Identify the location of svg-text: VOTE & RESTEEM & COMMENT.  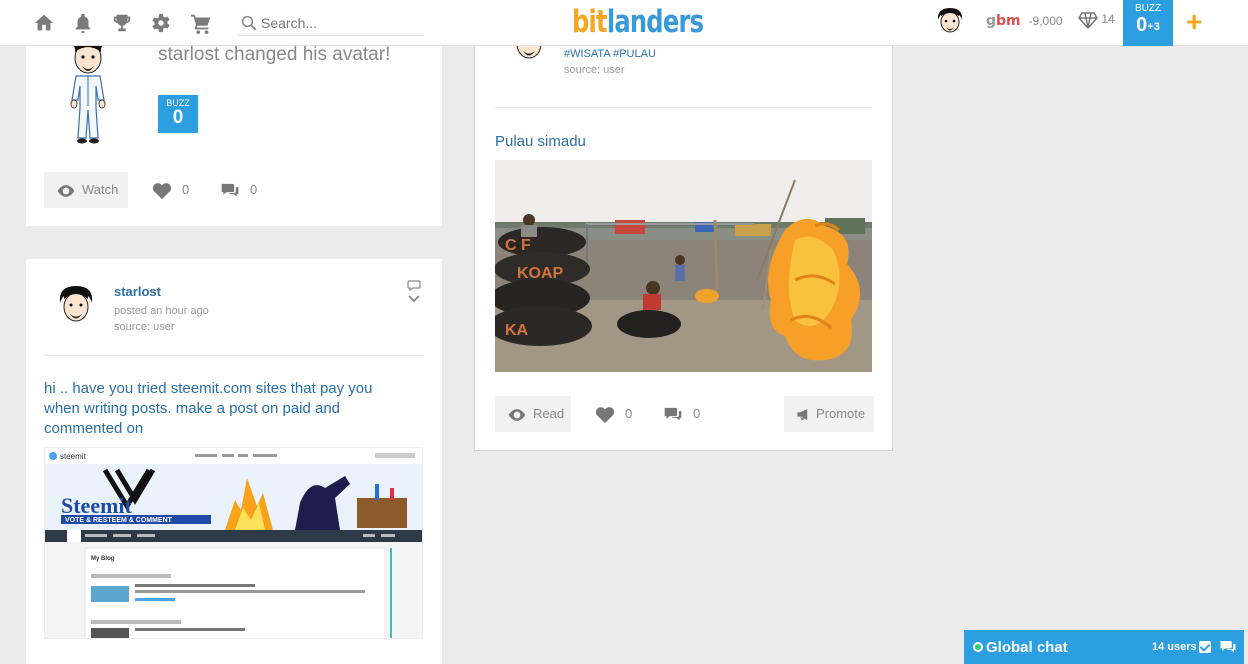
(119, 520).